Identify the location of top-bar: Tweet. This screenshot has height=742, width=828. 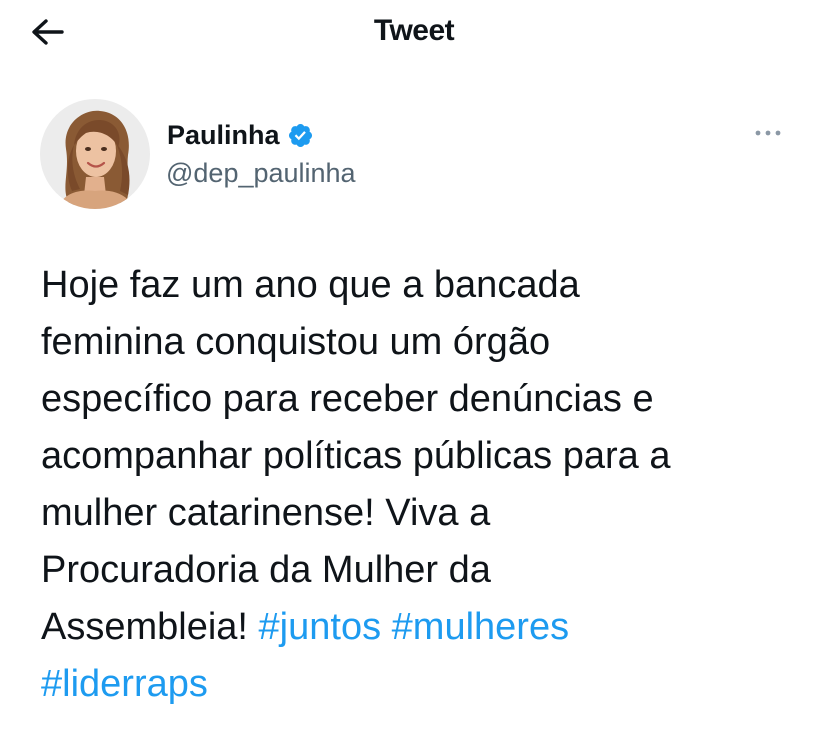
(414, 32).